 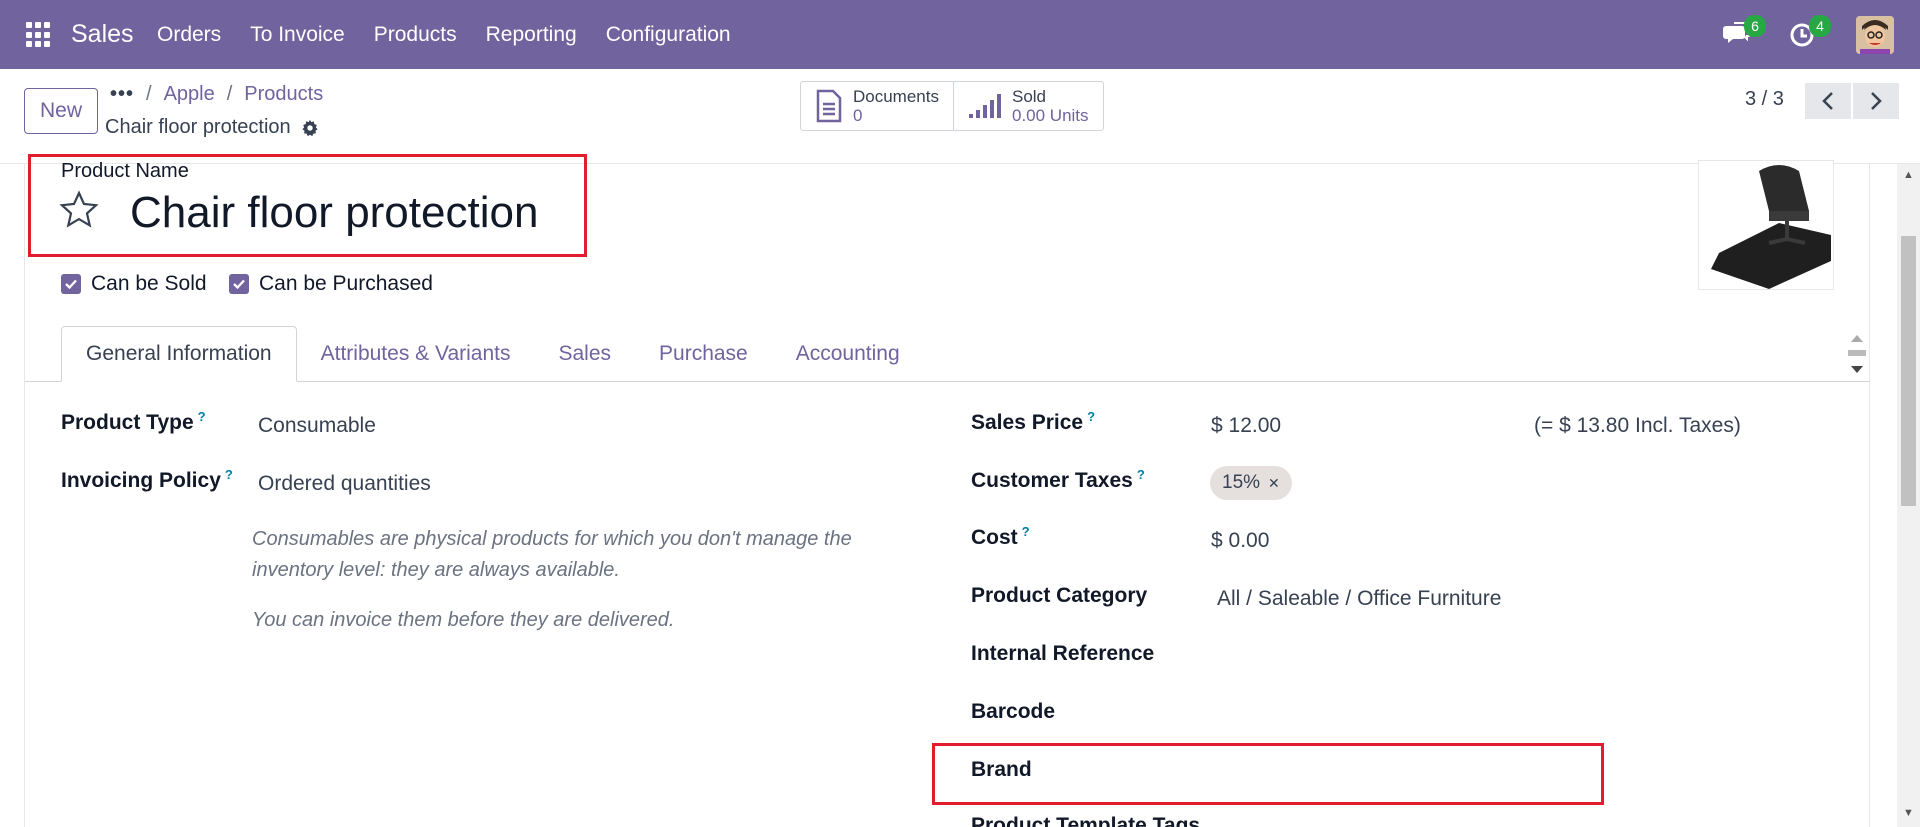 I want to click on apps-menu-icon, so click(x=39, y=35).